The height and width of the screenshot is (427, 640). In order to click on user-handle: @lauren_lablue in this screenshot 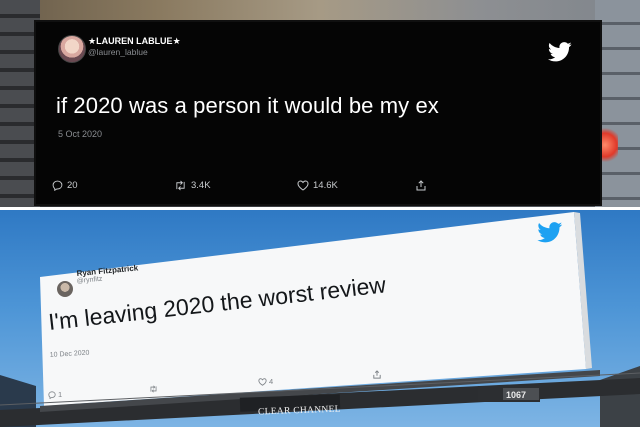, I will do `click(118, 52)`.